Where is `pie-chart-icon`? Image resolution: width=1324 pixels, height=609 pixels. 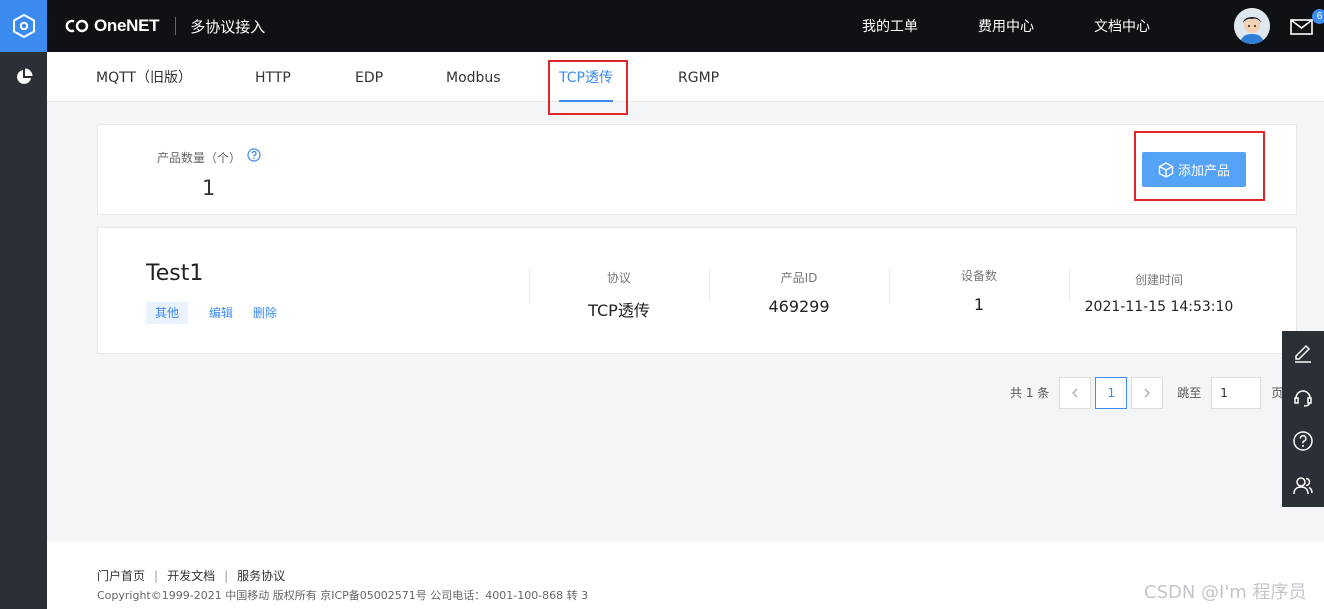 pie-chart-icon is located at coordinates (24, 76).